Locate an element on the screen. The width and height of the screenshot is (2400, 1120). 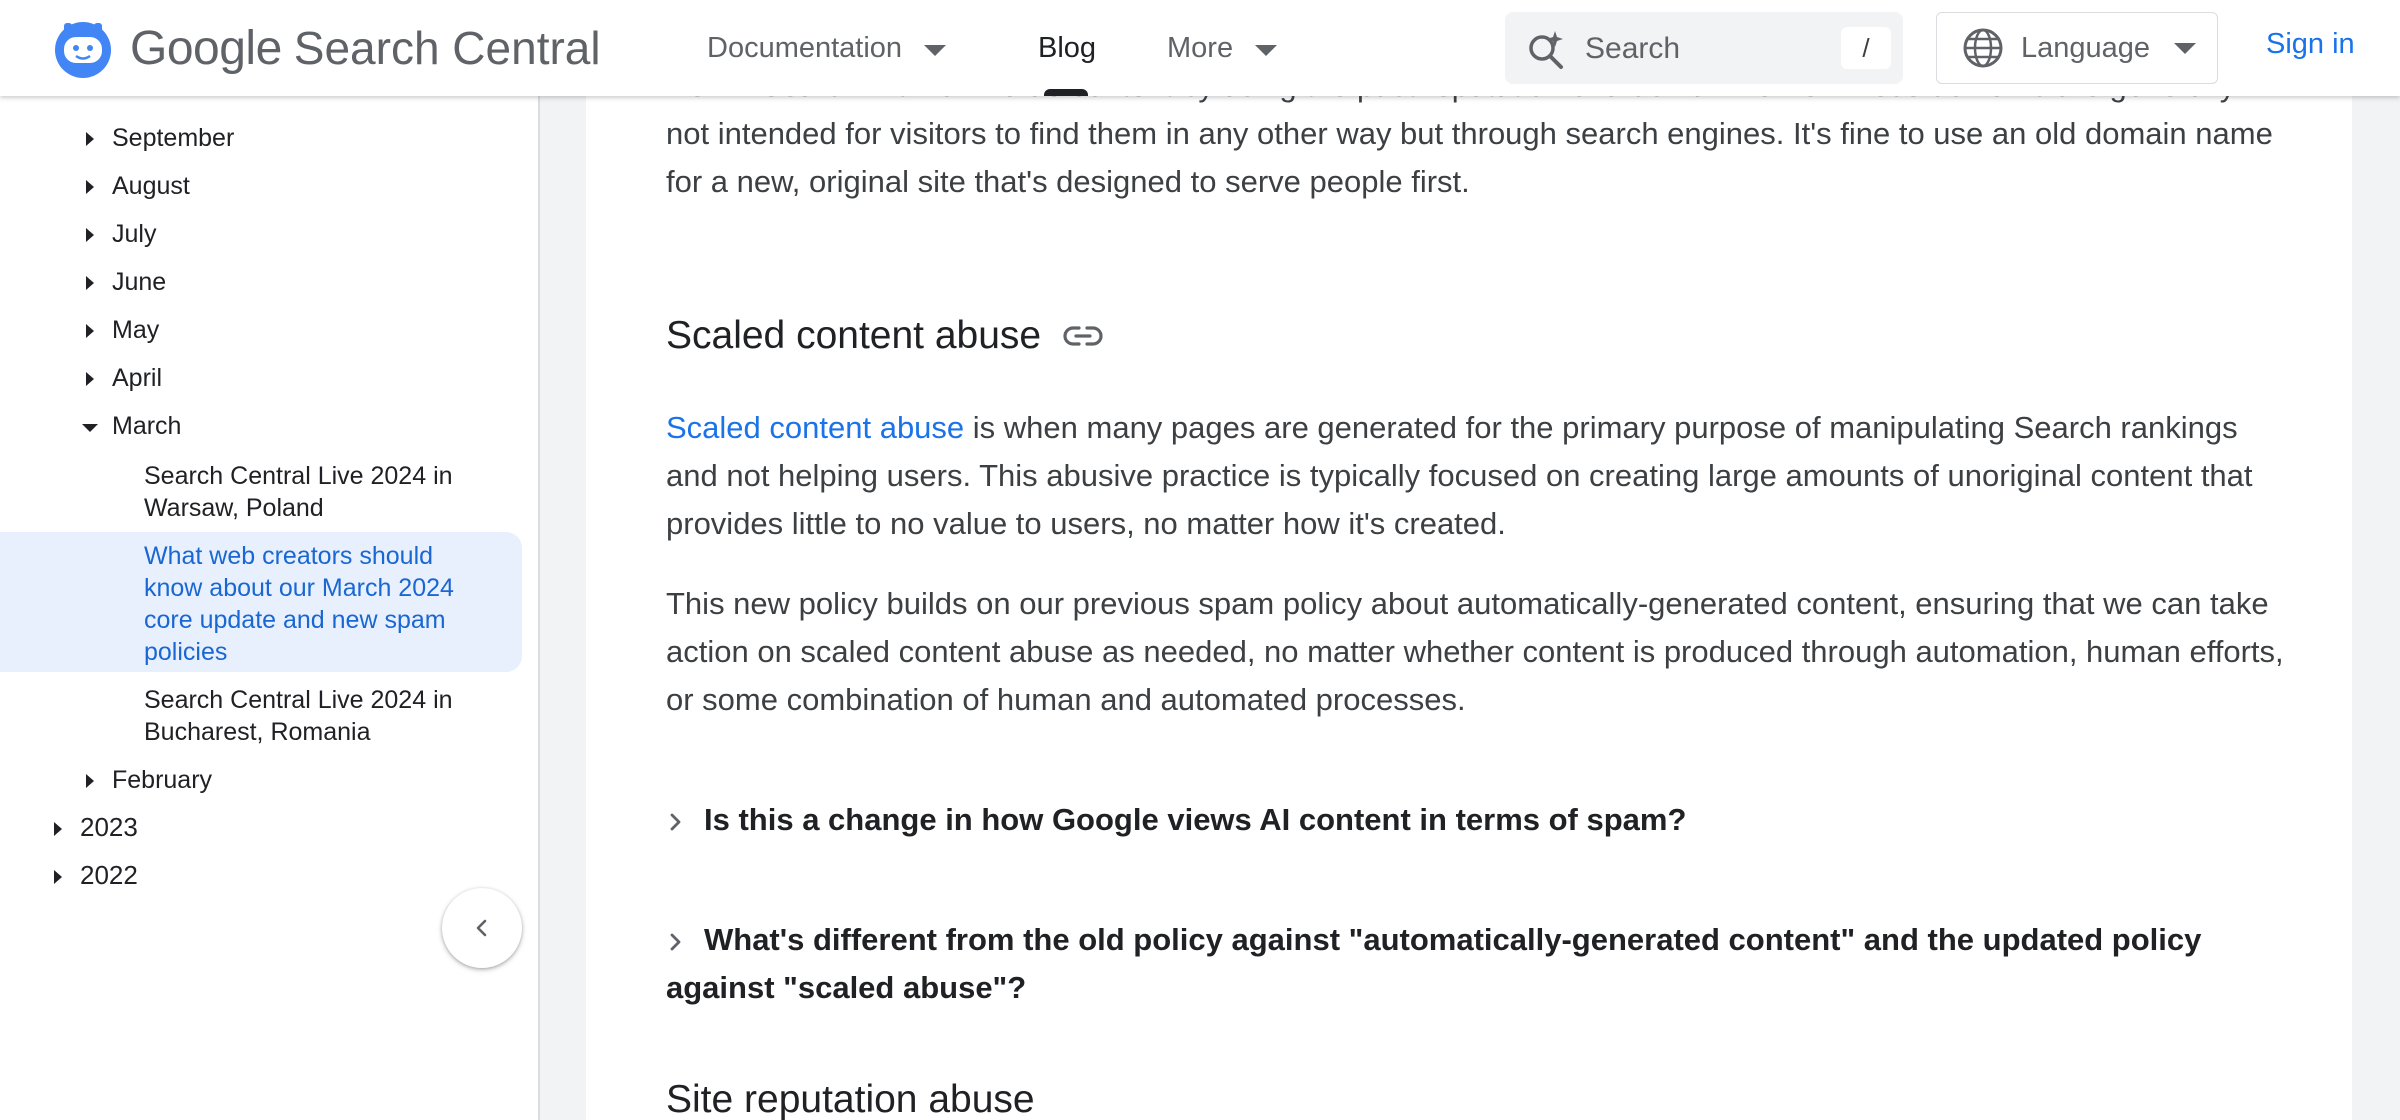
site-logo: Google Search Central is located at coordinates (325, 48).